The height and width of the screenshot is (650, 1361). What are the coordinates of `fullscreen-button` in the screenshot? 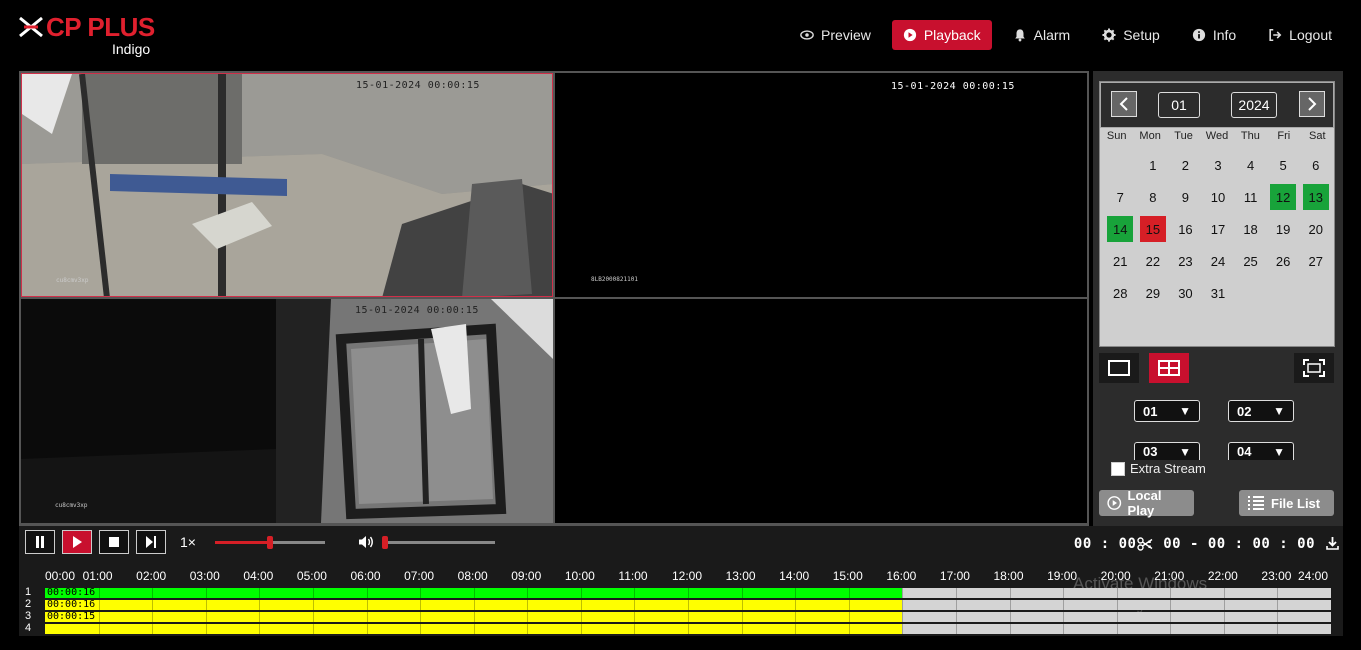 It's located at (1314, 368).